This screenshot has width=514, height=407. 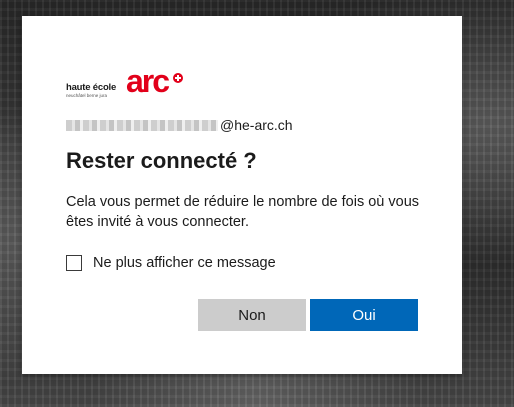 I want to click on he-arc-logo: haute école neuchâtel berne jura arc, so click(x=126, y=81).